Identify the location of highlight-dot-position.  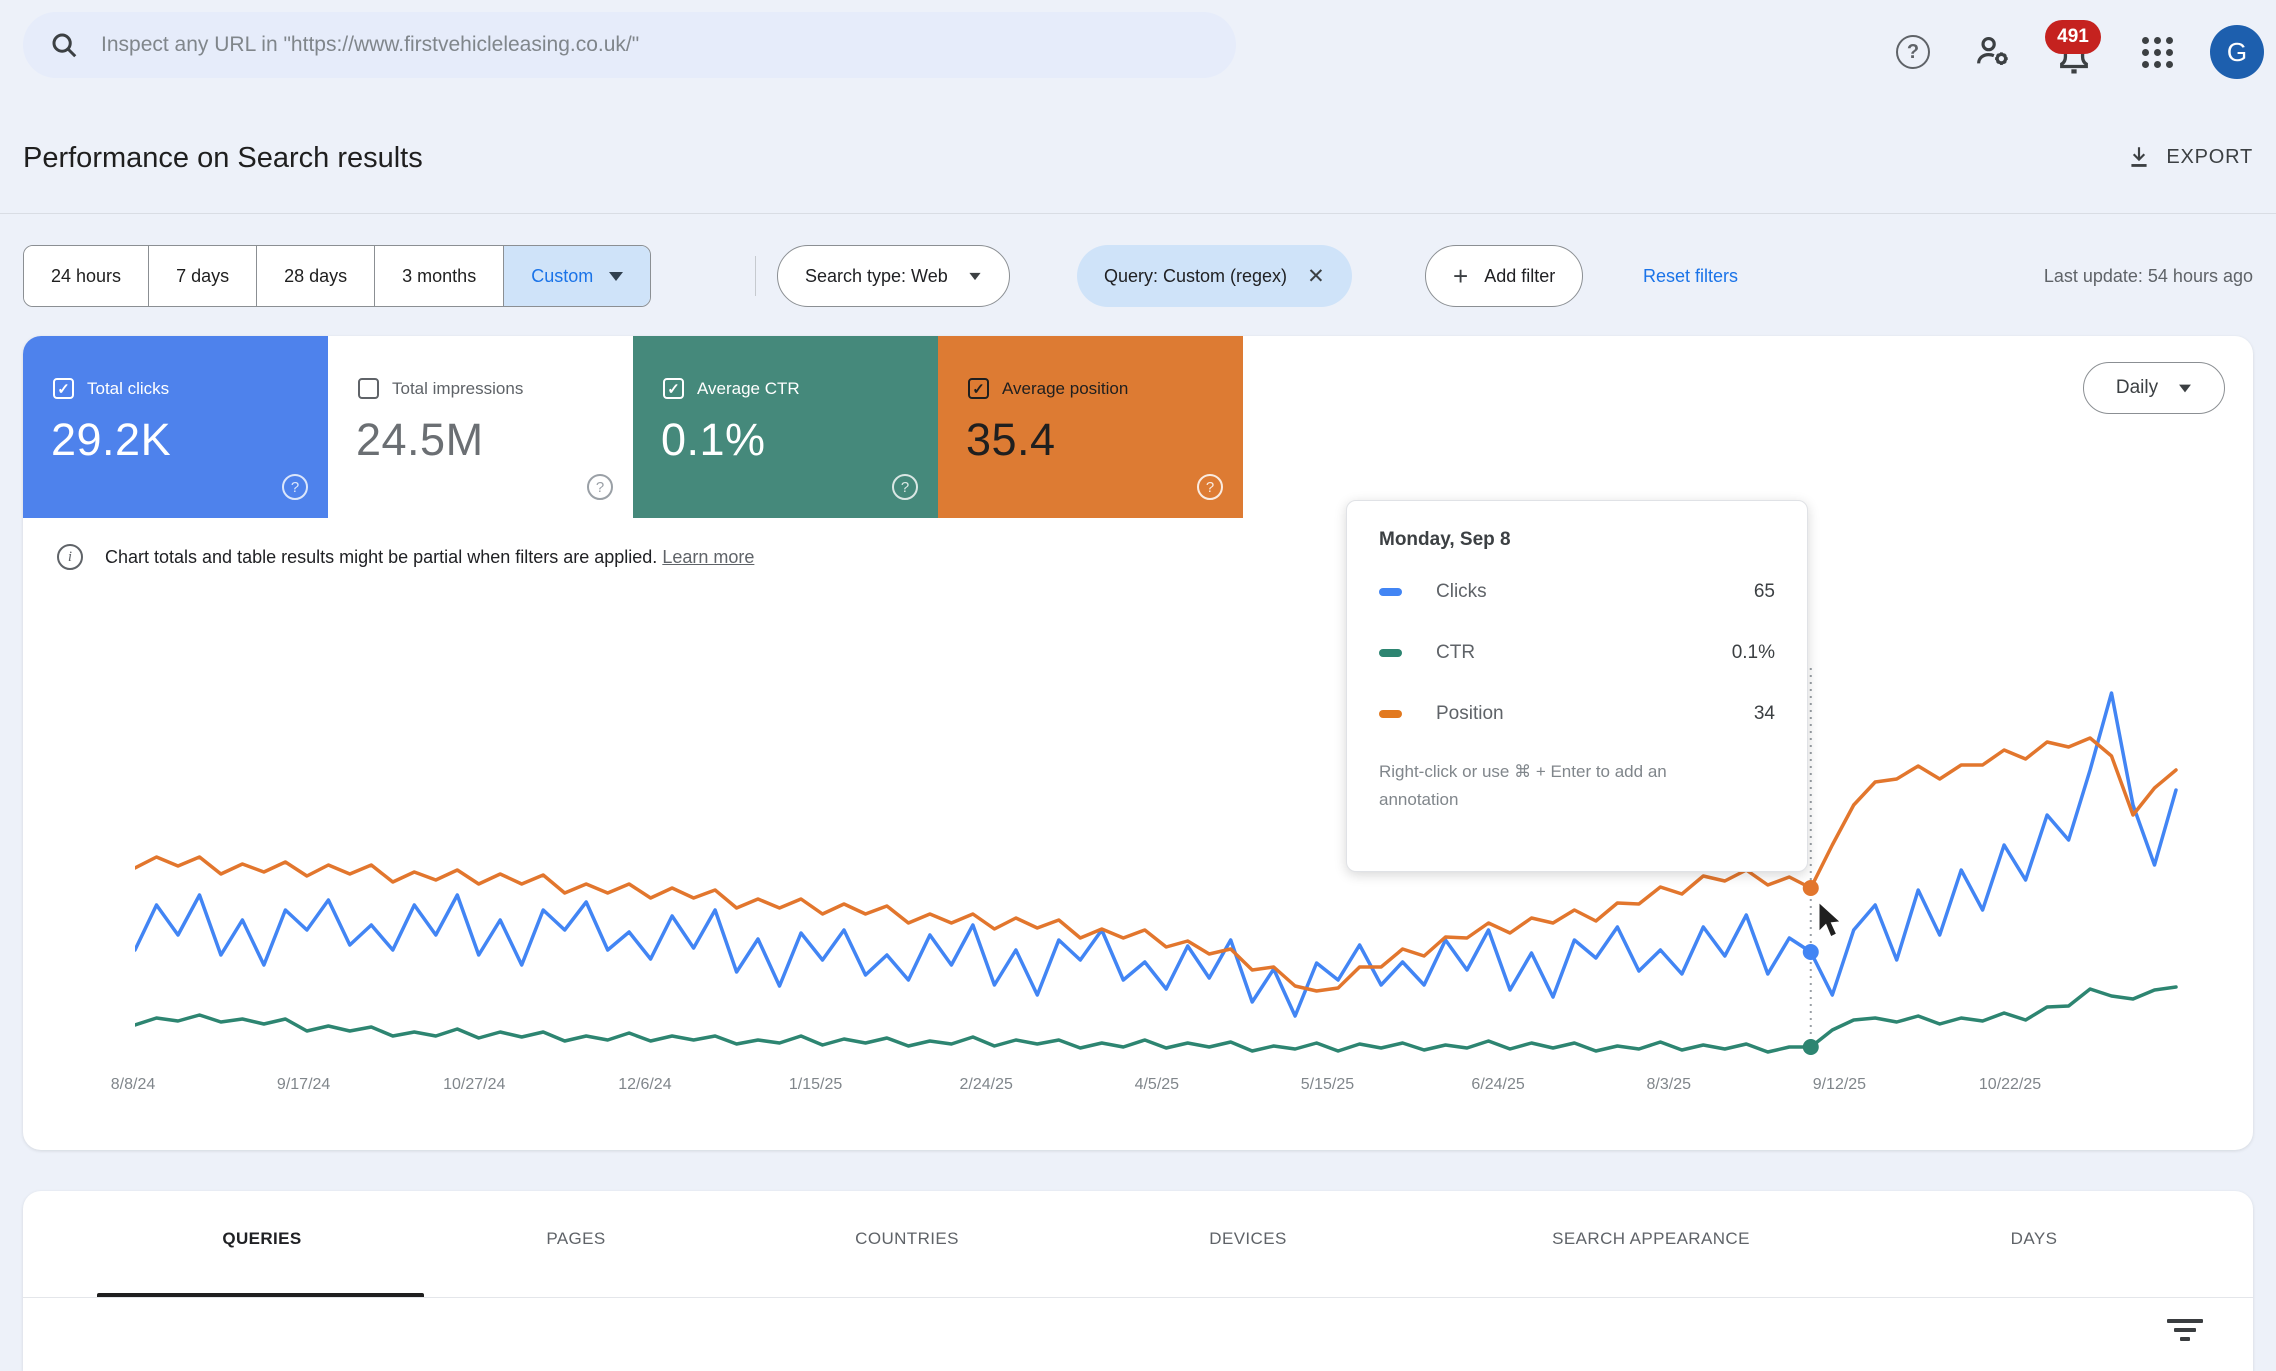
(1810, 888).